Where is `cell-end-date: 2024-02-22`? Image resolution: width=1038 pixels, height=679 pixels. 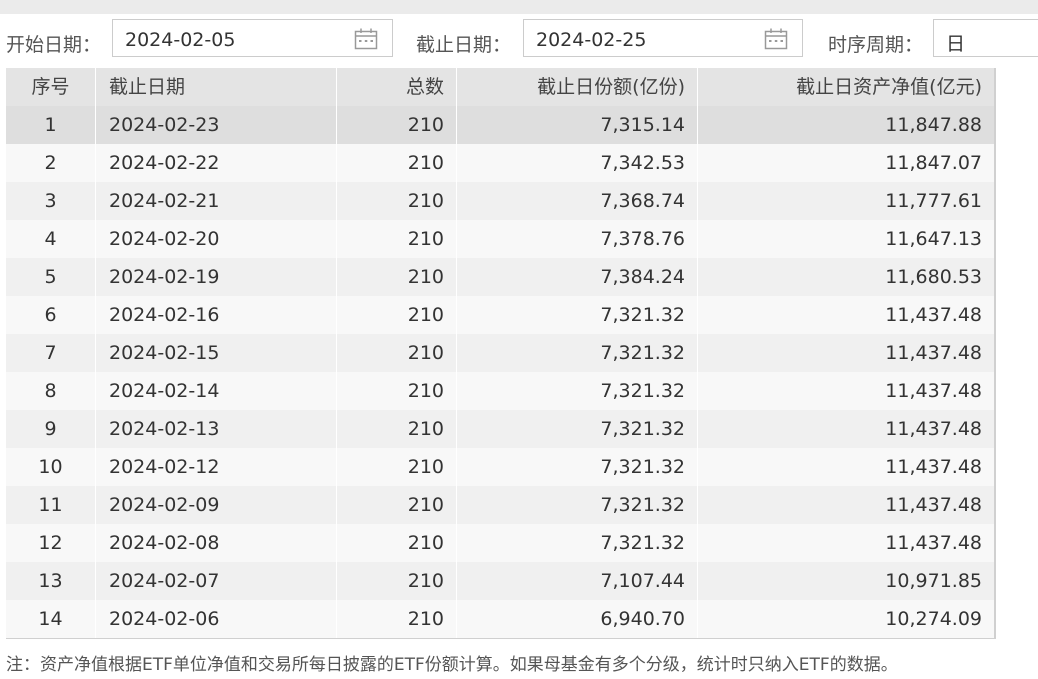
cell-end-date: 2024-02-22 is located at coordinates (215, 163).